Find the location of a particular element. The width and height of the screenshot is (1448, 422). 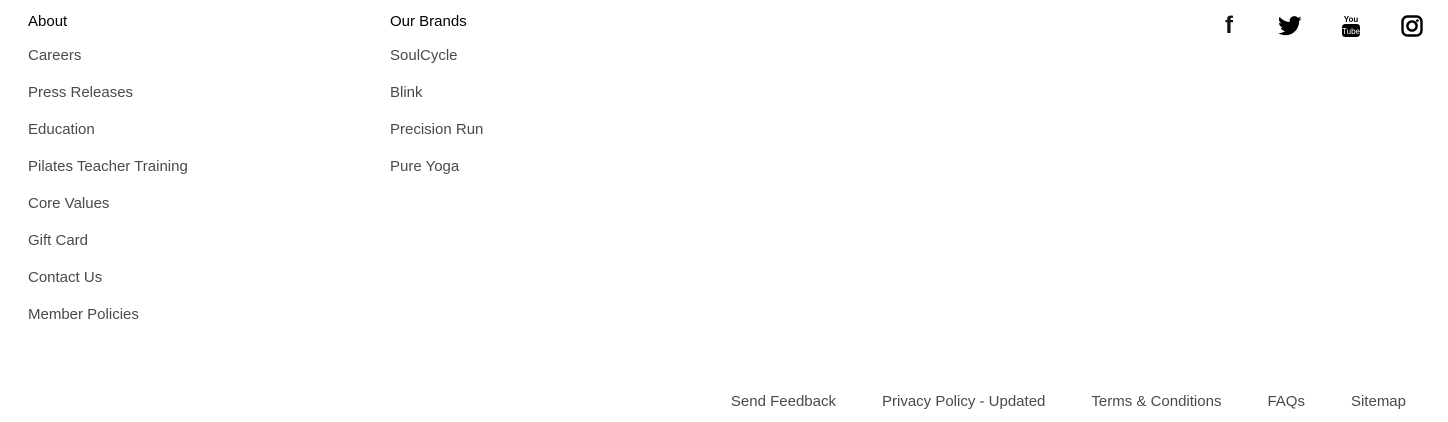

facebook-glyph: f is located at coordinates (1229, 25).